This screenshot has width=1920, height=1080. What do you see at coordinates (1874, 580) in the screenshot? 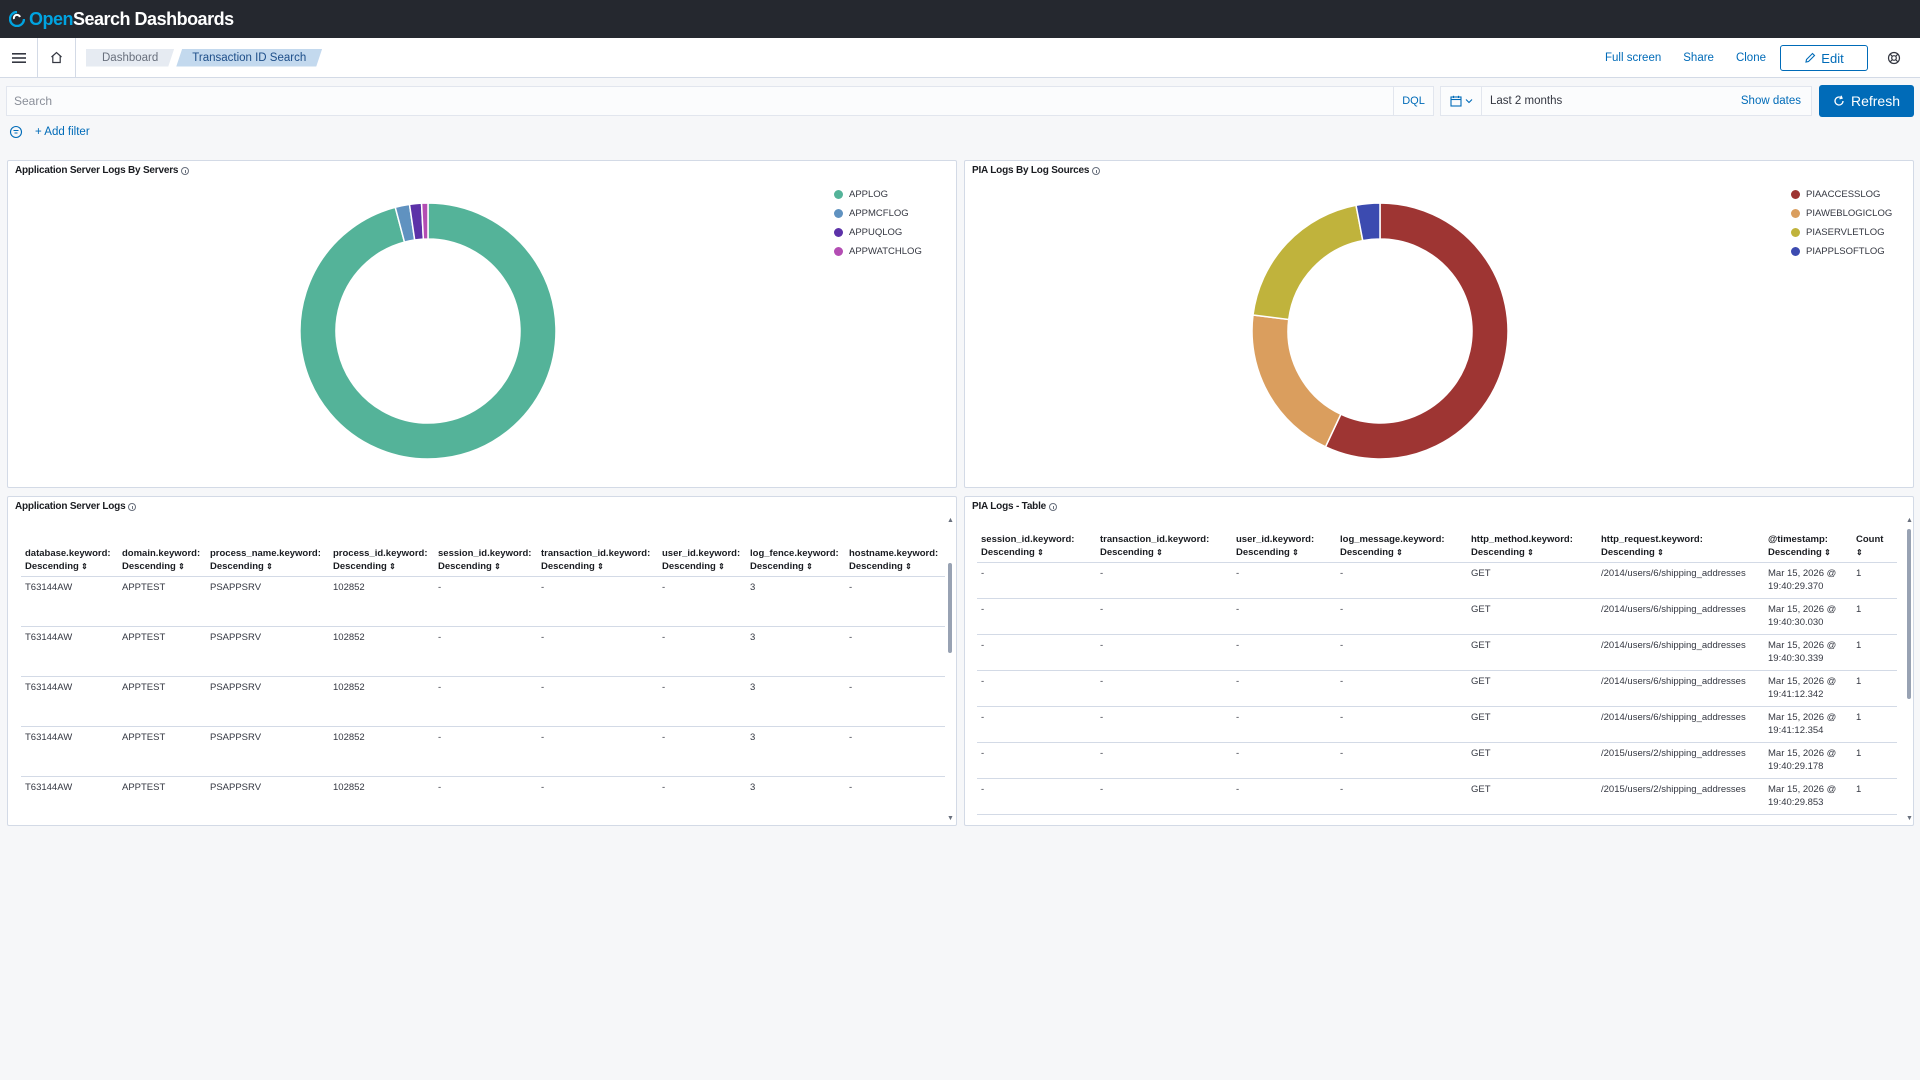
I see `table-cell: 1` at bounding box center [1874, 580].